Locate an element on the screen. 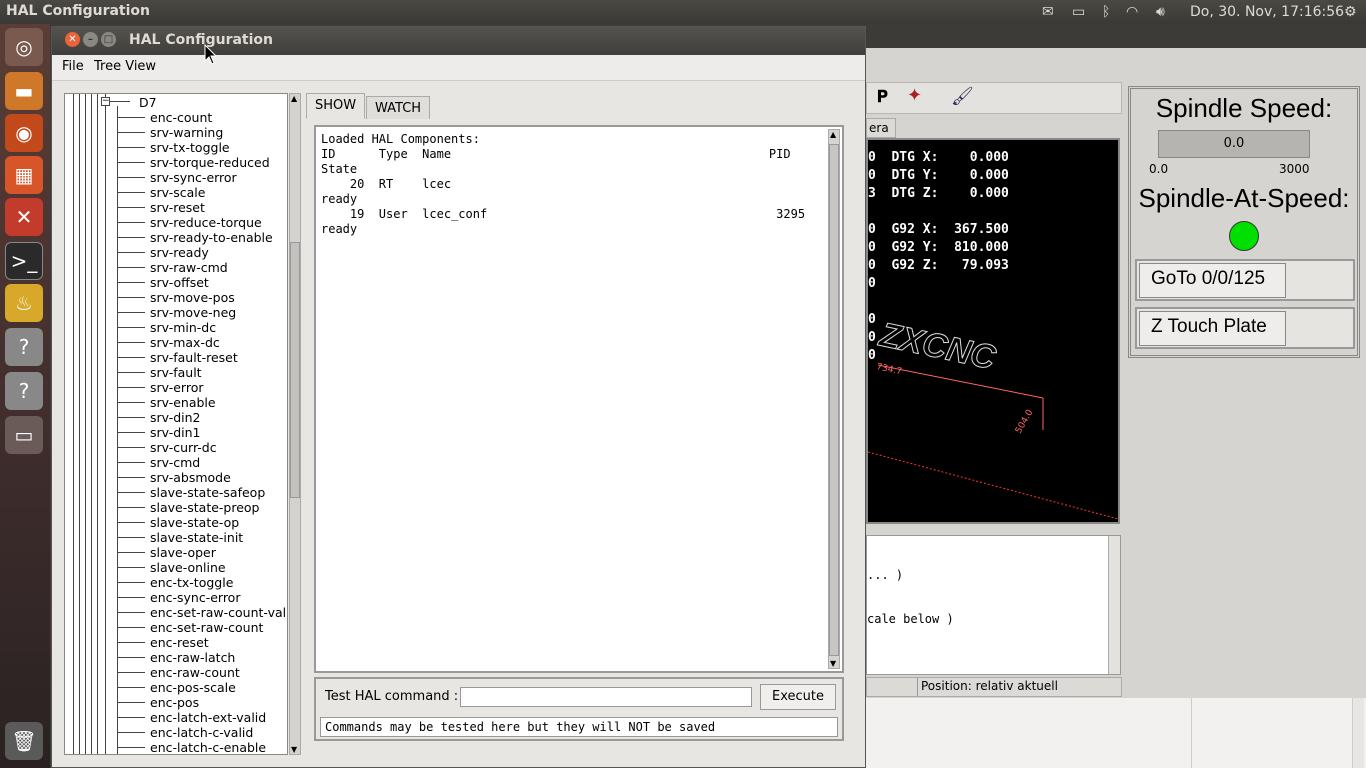  tree-item: slave-state-preop is located at coordinates (205, 507).